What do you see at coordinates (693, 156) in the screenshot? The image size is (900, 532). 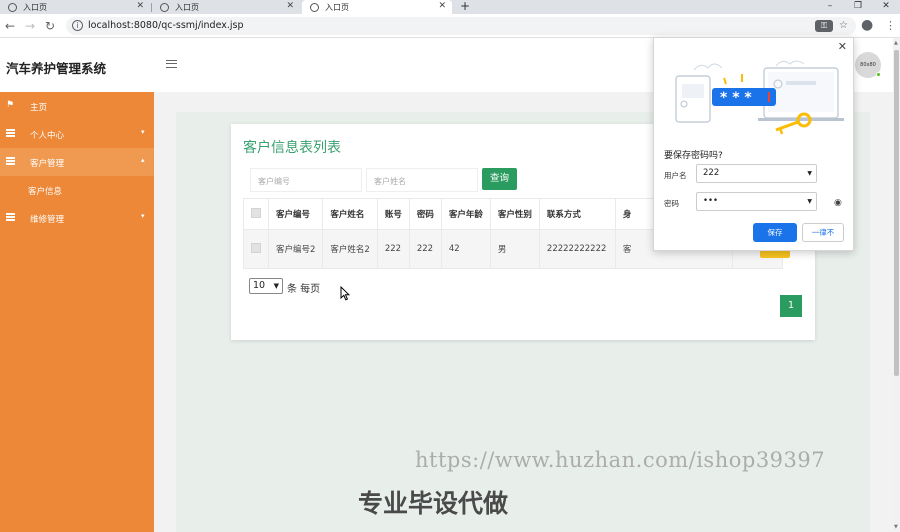 I see `dialog-title: 要保存密码吗?` at bounding box center [693, 156].